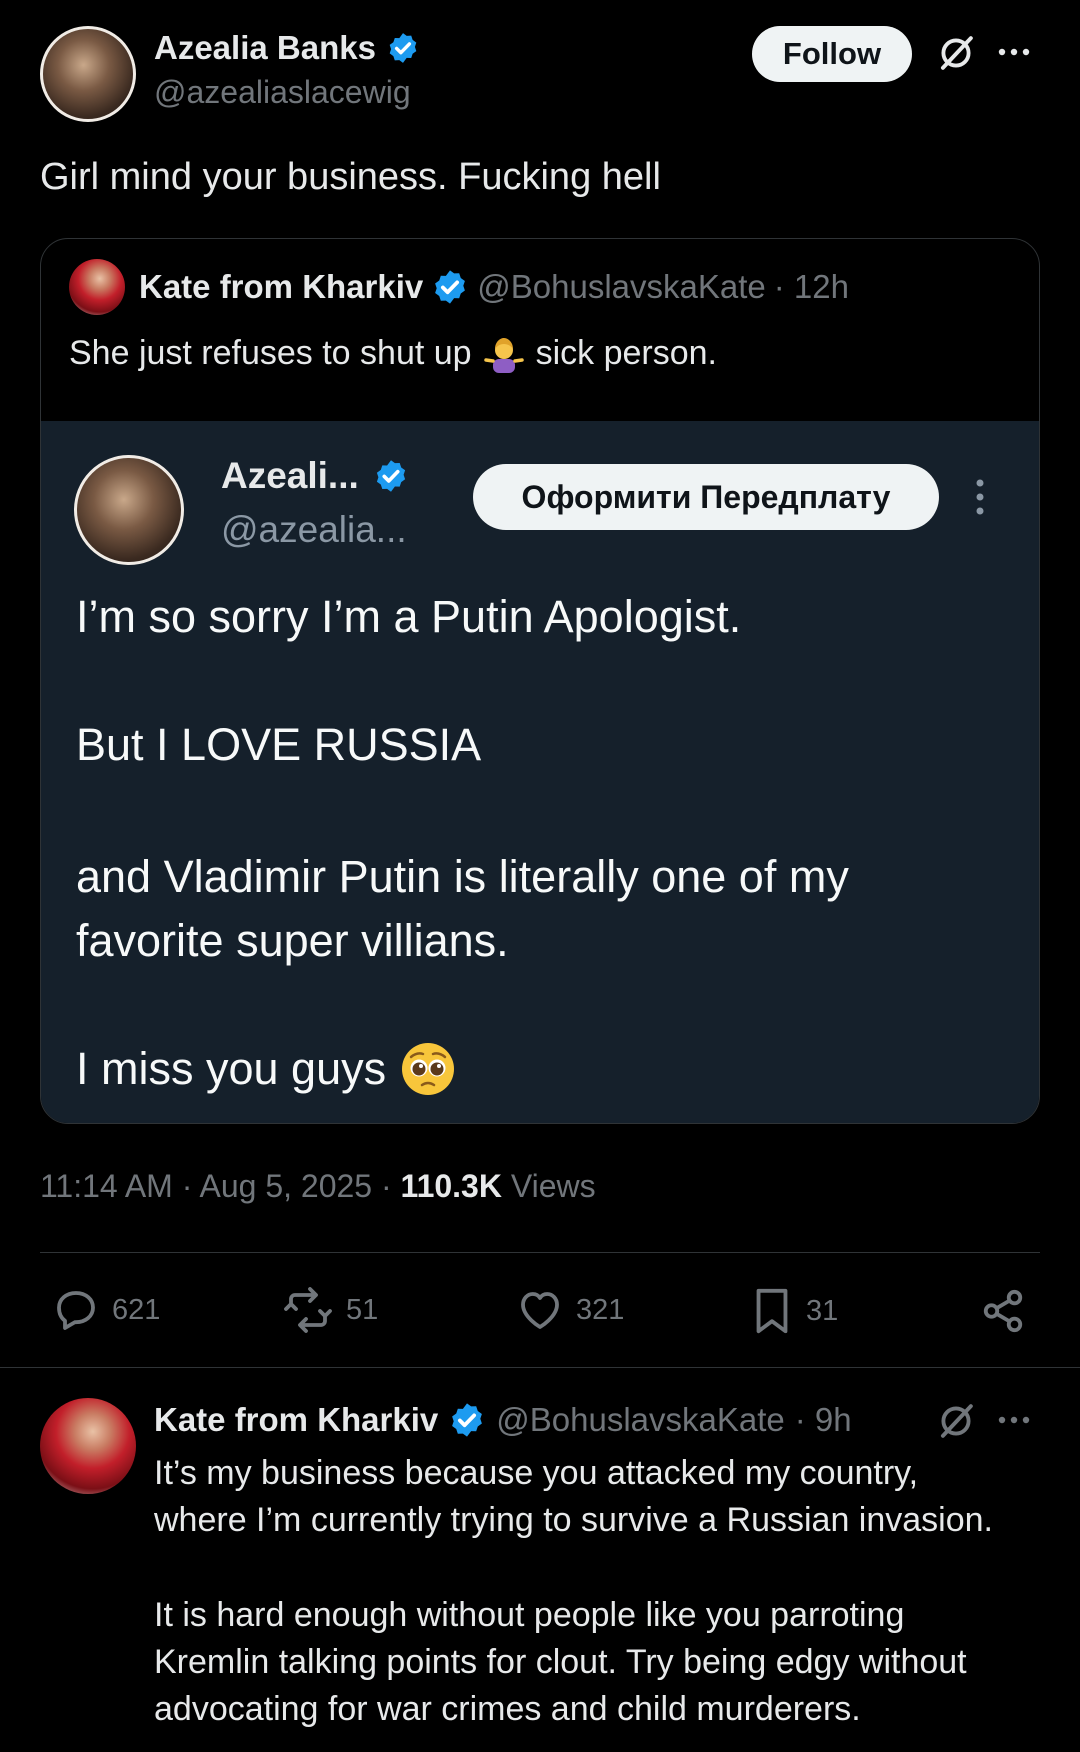 This screenshot has height=1752, width=1080. I want to click on subscribe-button: Оформити Передплату, so click(706, 497).